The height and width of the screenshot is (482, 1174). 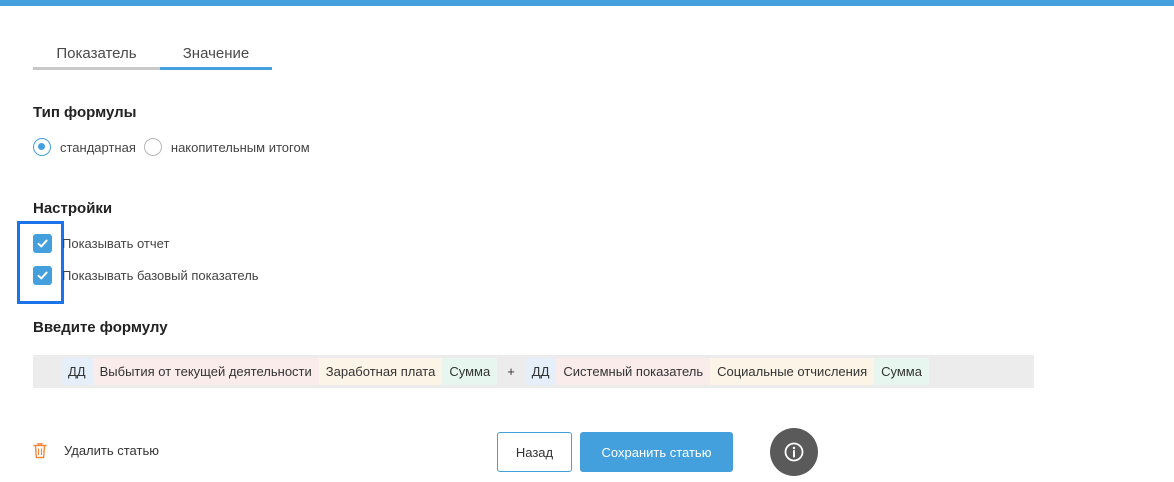 What do you see at coordinates (380, 371) in the screenshot?
I see `formula-token: Заработная плата` at bounding box center [380, 371].